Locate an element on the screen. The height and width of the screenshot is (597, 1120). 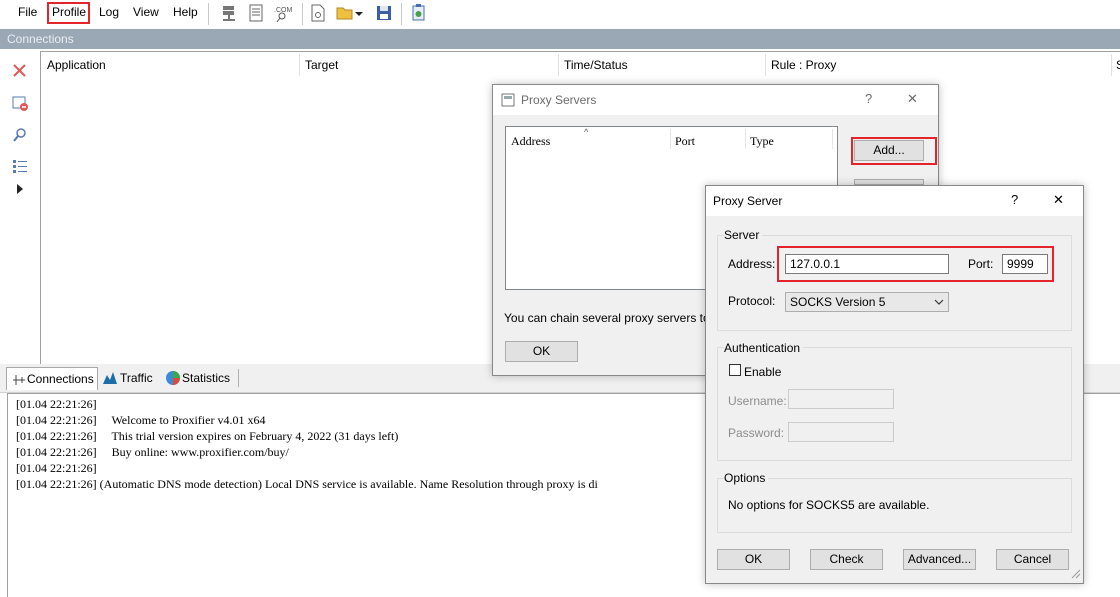
check-button: Check is located at coordinates (846, 559).